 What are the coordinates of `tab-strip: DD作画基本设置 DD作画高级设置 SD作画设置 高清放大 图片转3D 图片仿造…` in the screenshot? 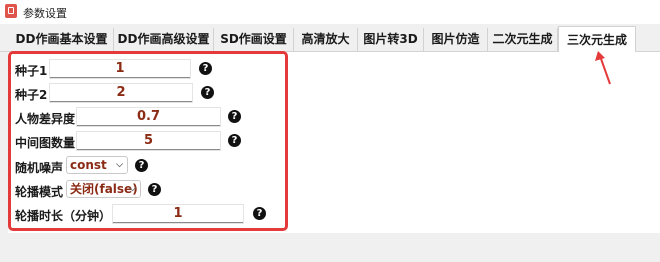 It's located at (330, 38).